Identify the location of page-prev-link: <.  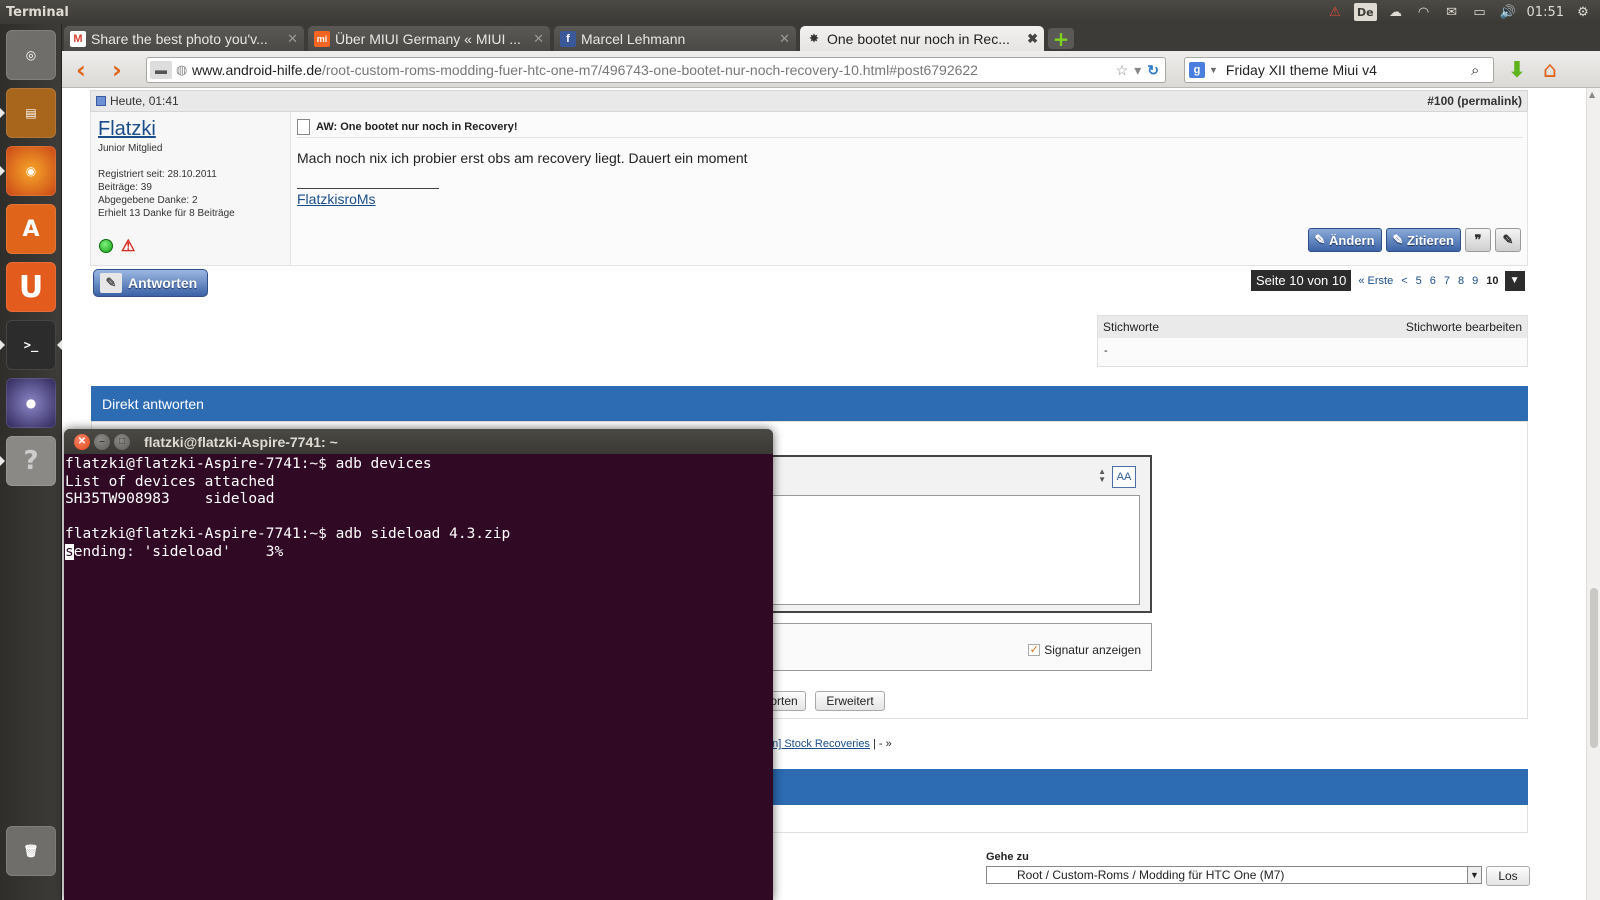
(1404, 281).